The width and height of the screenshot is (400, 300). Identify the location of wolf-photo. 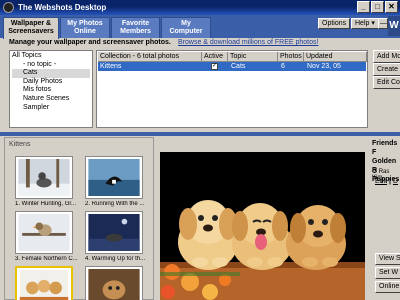
(44, 177).